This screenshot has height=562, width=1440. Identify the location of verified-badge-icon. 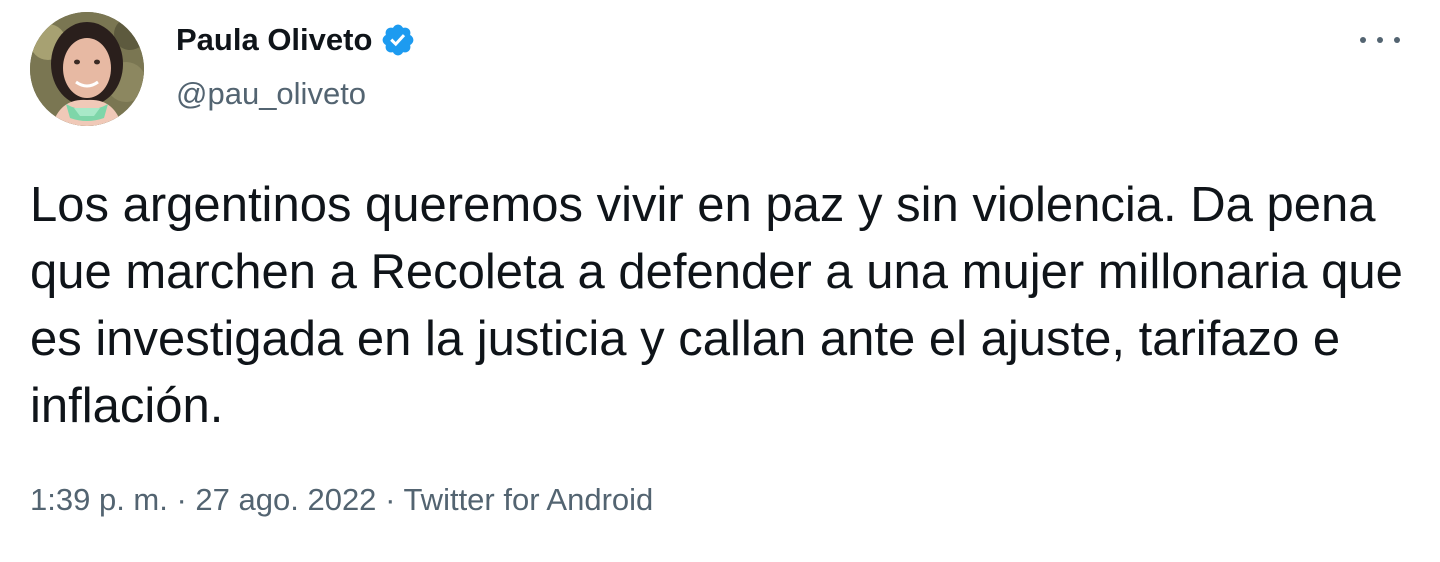
(398, 40).